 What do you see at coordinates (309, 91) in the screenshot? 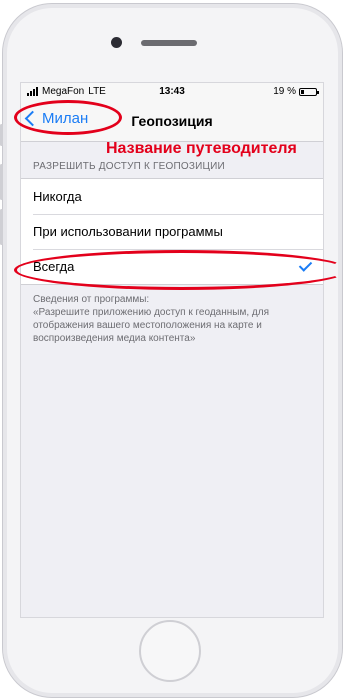
I see `battery-icon` at bounding box center [309, 91].